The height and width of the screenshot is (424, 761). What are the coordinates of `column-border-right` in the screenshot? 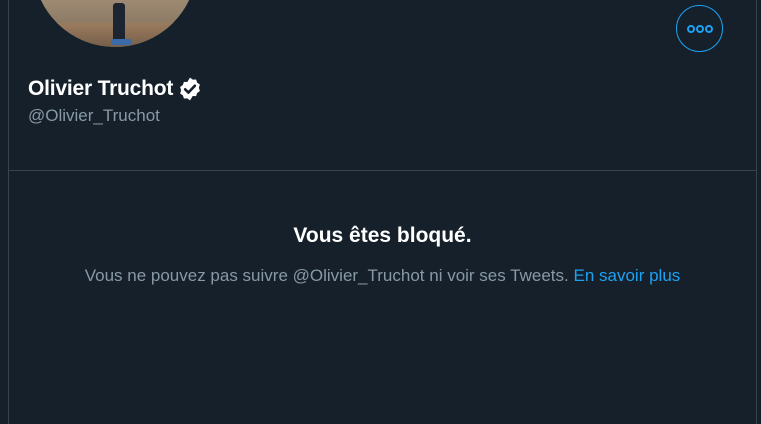 It's located at (756, 212).